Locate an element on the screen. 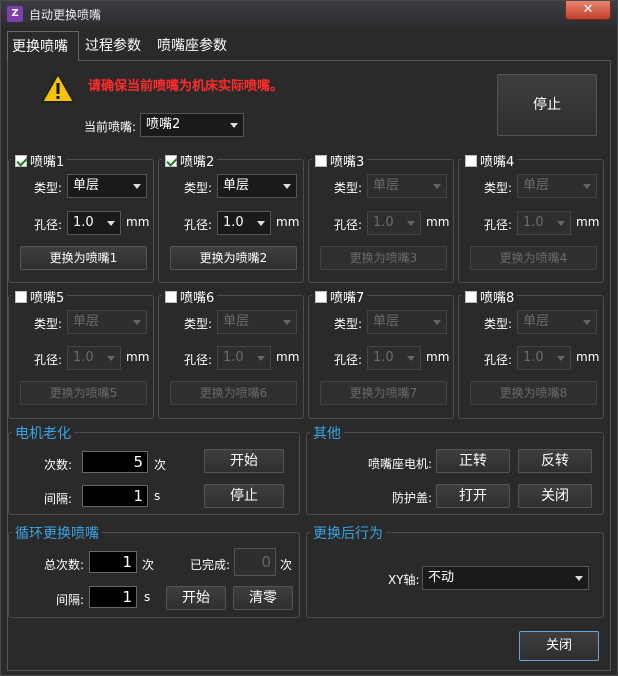 Image resolution: width=618 pixels, height=676 pixels. nozzle-2-checkbox: 喷嘴2 is located at coordinates (190, 160).